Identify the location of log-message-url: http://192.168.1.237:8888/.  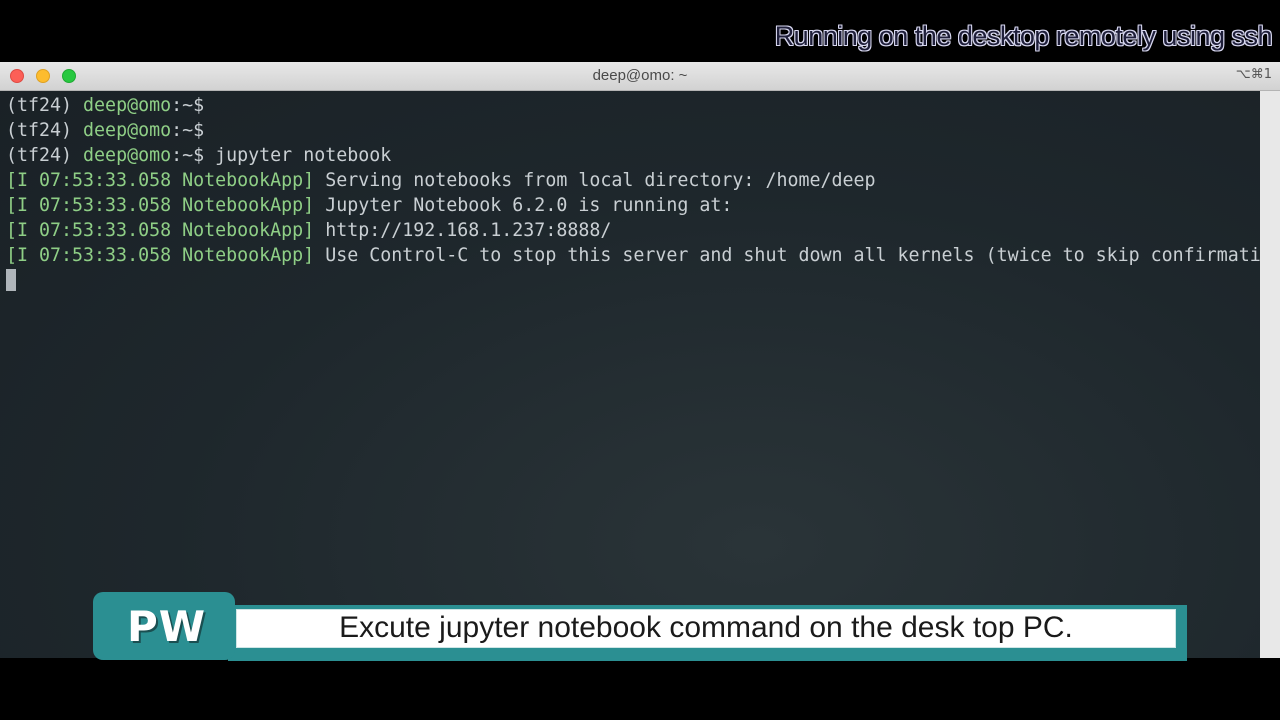
(462, 230).